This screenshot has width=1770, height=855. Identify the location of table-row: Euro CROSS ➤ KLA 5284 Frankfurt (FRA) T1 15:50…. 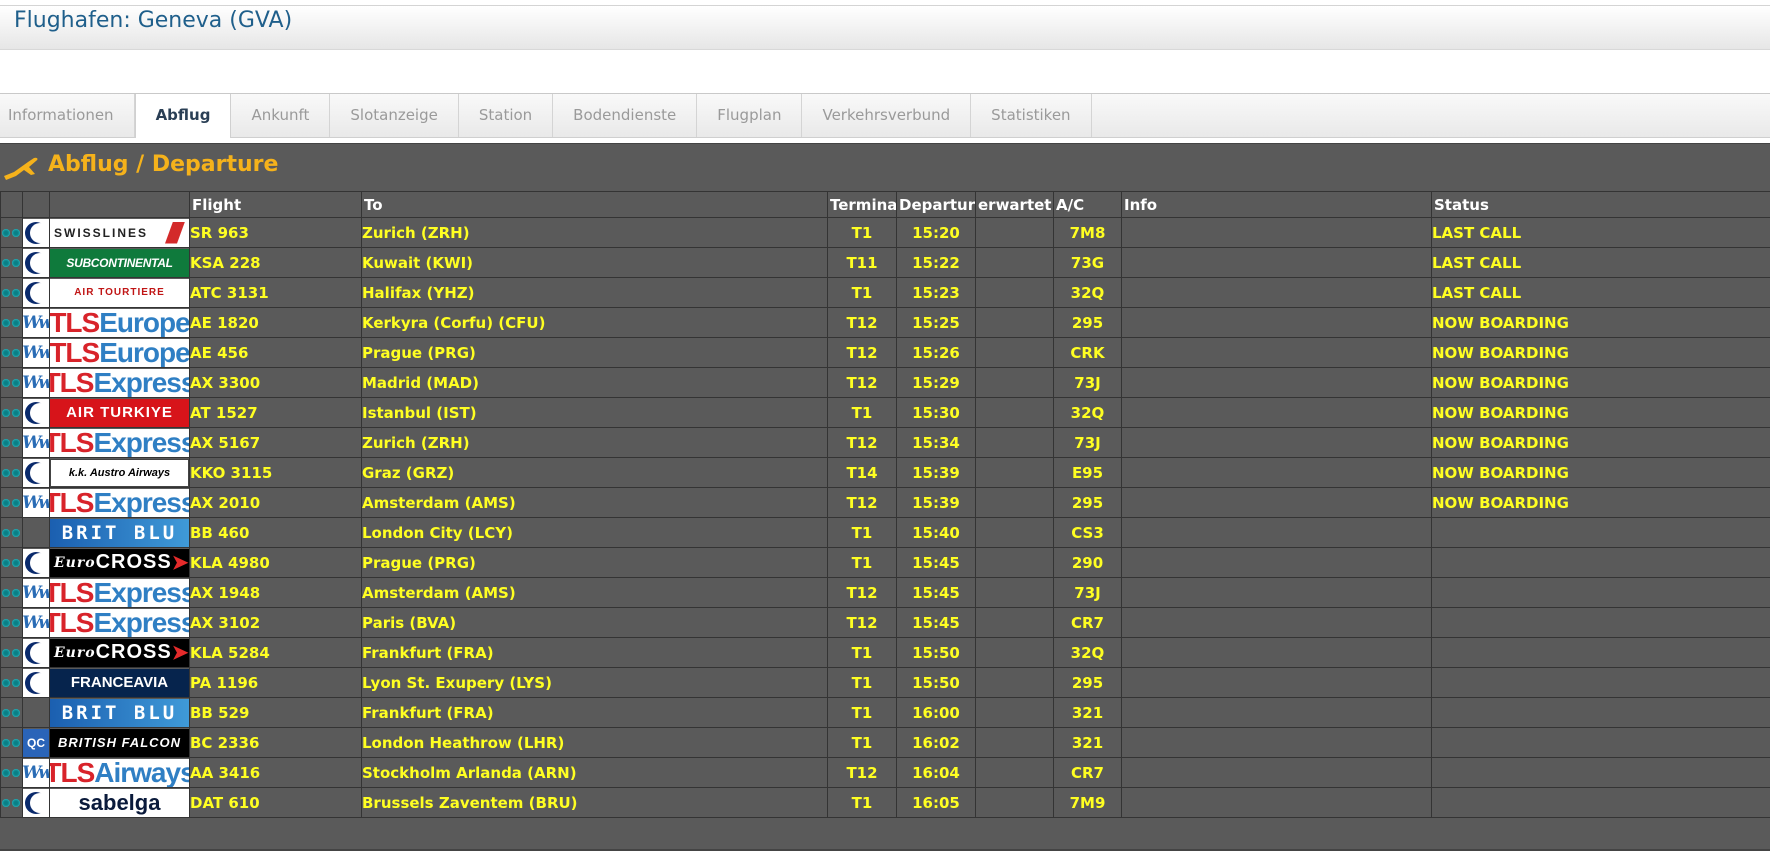
(885, 652).